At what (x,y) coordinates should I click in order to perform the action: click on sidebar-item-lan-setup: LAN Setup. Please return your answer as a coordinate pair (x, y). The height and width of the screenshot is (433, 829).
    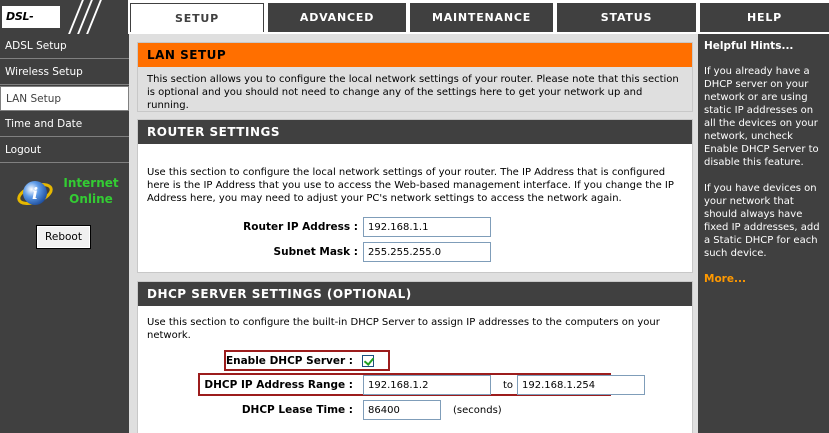
    Looking at the image, I should click on (64, 98).